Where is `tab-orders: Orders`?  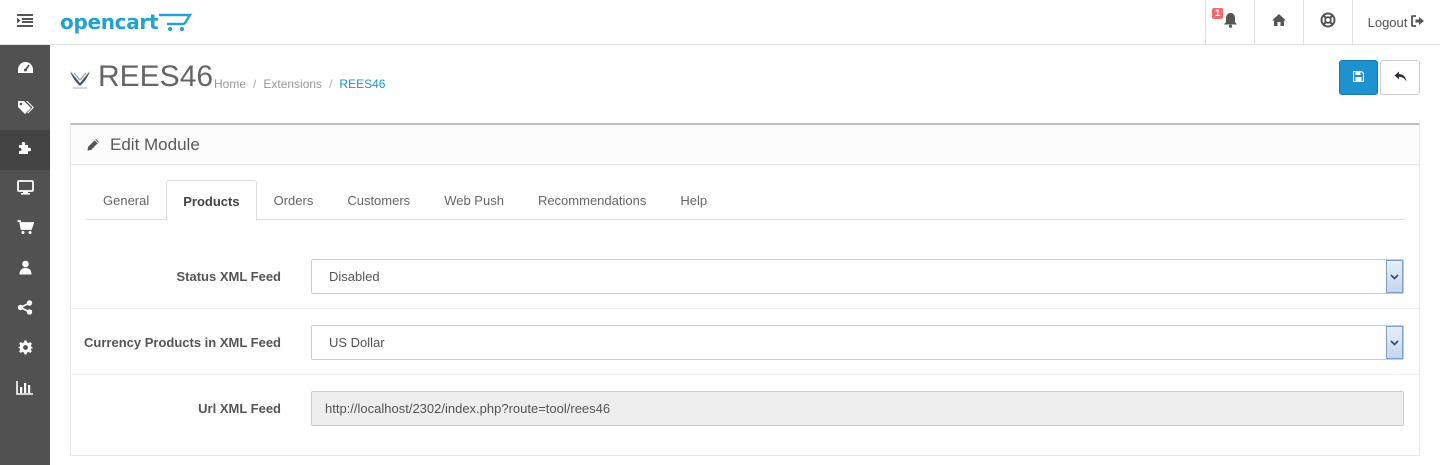 tab-orders: Orders is located at coordinates (294, 200).